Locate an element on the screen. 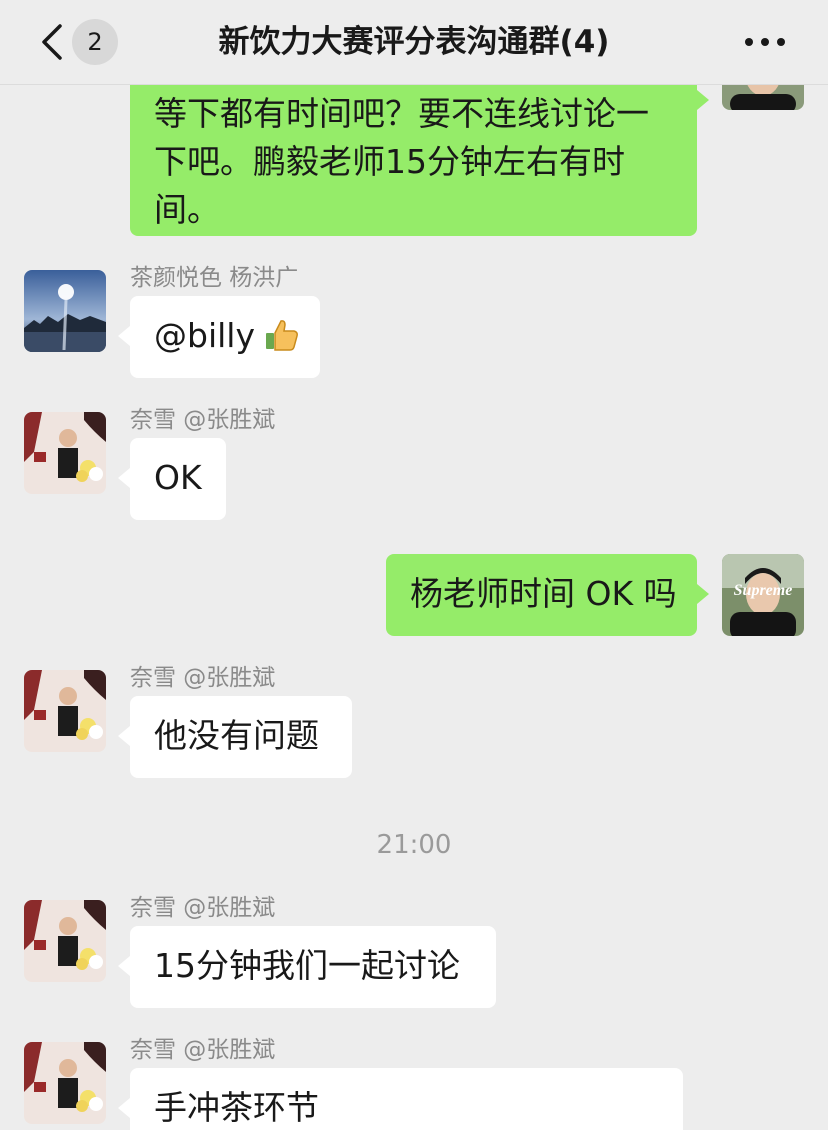  message-bubble-outgoing: 等下都有时间吧？要不连线讨论一 下吧。鹏毅老师15分钟左右有时 间。 is located at coordinates (419, 148).